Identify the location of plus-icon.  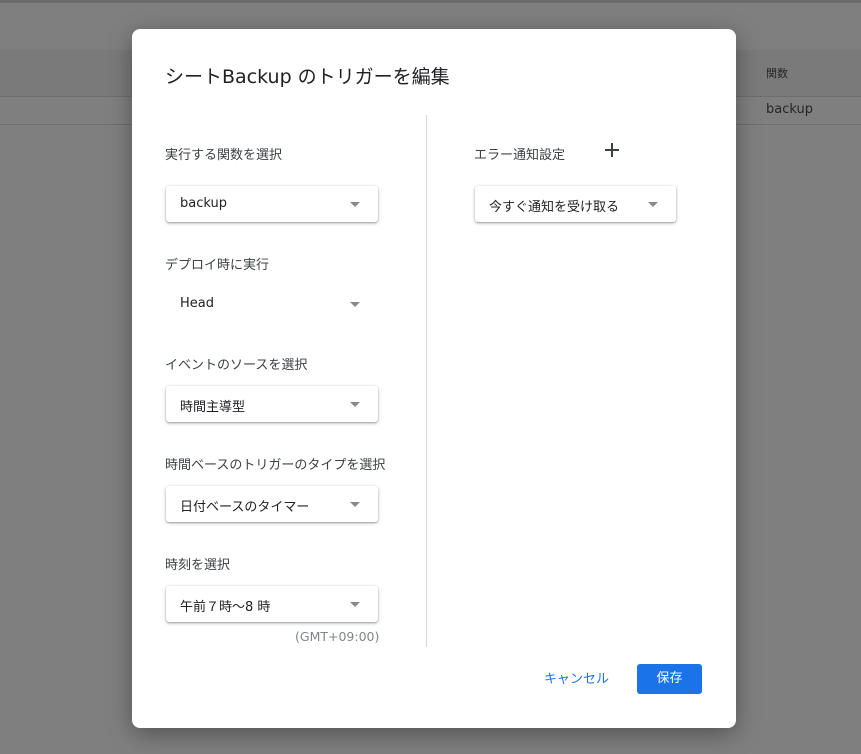
(612, 150).